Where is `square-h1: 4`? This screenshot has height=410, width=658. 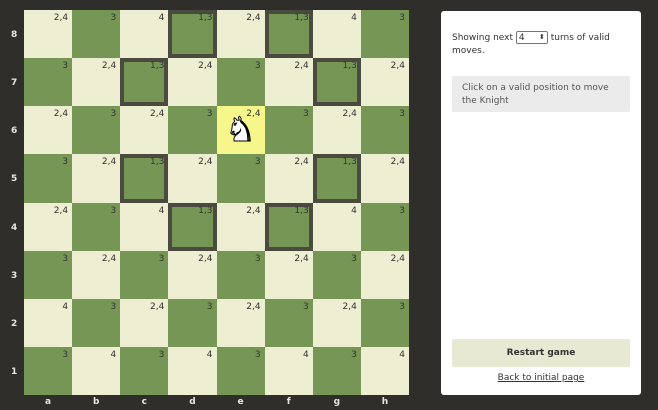
square-h1: 4 is located at coordinates (384, 370).